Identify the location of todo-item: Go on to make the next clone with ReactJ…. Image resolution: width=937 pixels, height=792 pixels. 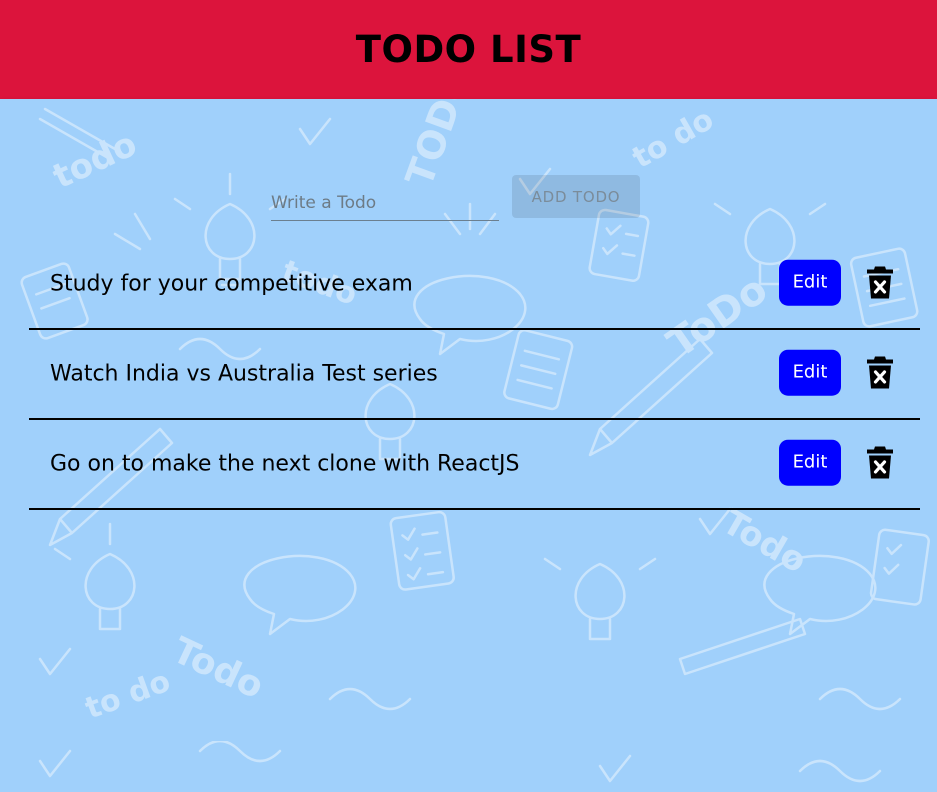
(474, 465).